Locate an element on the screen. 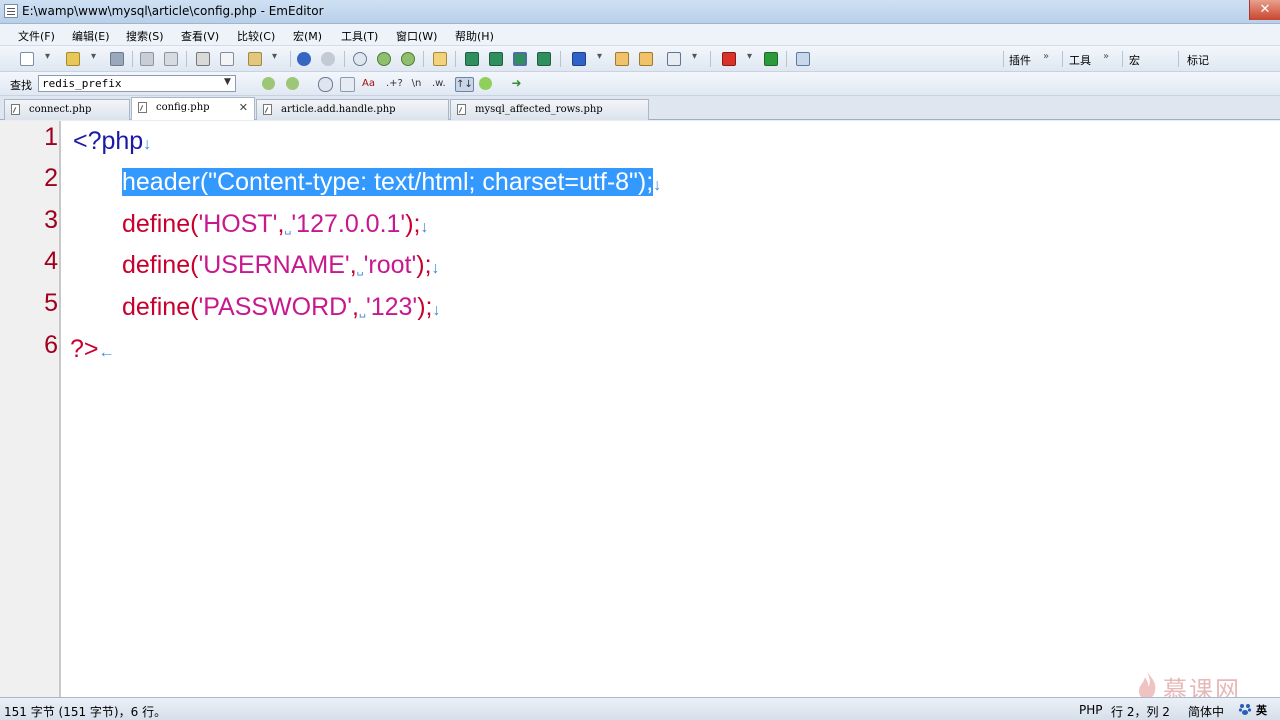 Image resolution: width=1280 pixels, height=720 pixels. word-wrap-icon is located at coordinates (472, 59).